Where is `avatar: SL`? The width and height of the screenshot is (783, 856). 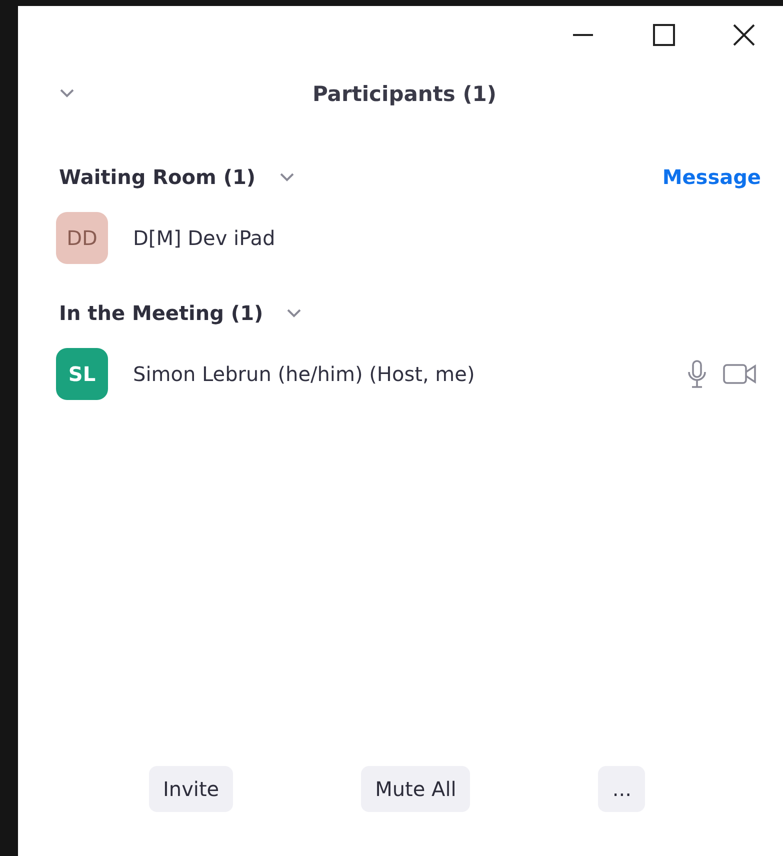 avatar: SL is located at coordinates (82, 374).